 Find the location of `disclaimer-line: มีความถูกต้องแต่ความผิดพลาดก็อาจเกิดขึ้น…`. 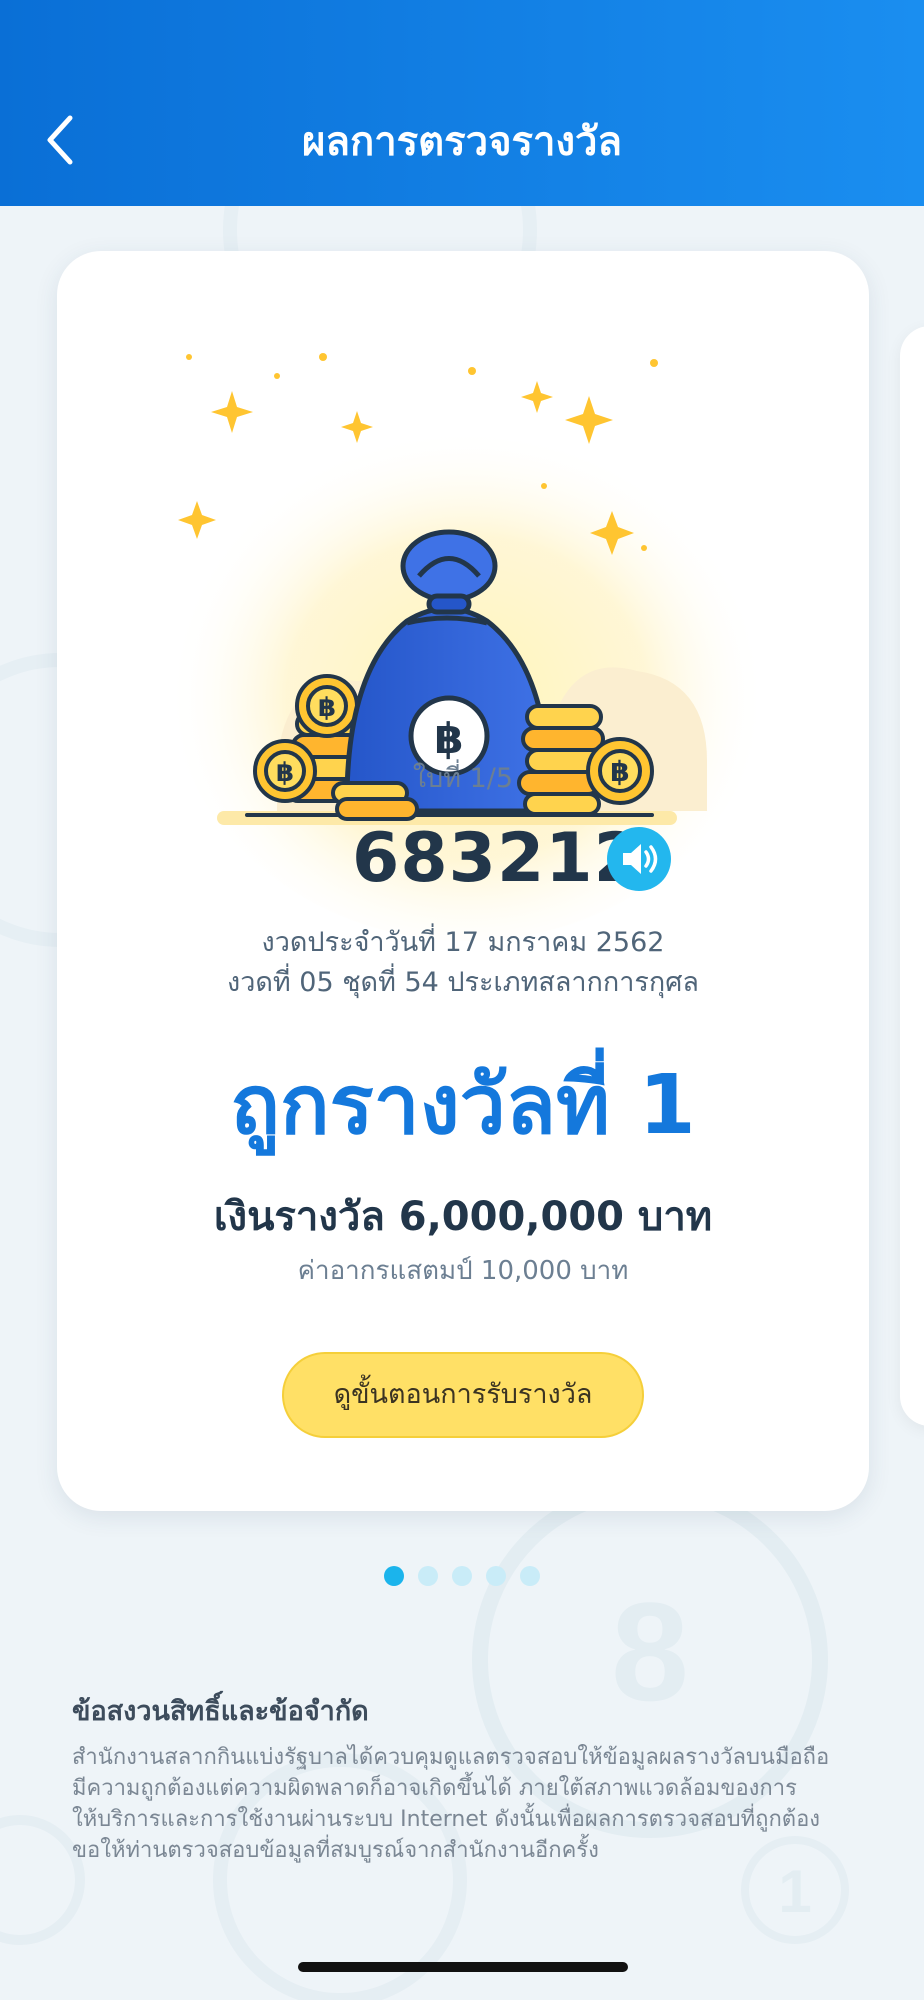

disclaimer-line: มีความถูกต้องแต่ความผิดพลาดก็อาจเกิดขึ้น… is located at coordinates (434, 1788).